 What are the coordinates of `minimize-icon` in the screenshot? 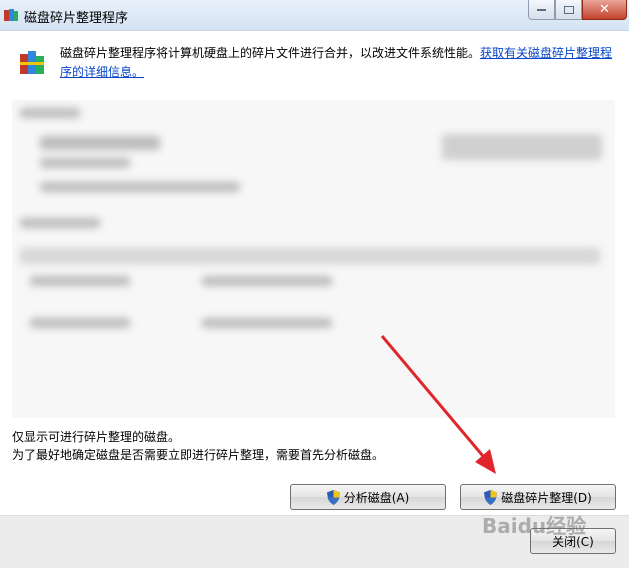 It's located at (541, 9).